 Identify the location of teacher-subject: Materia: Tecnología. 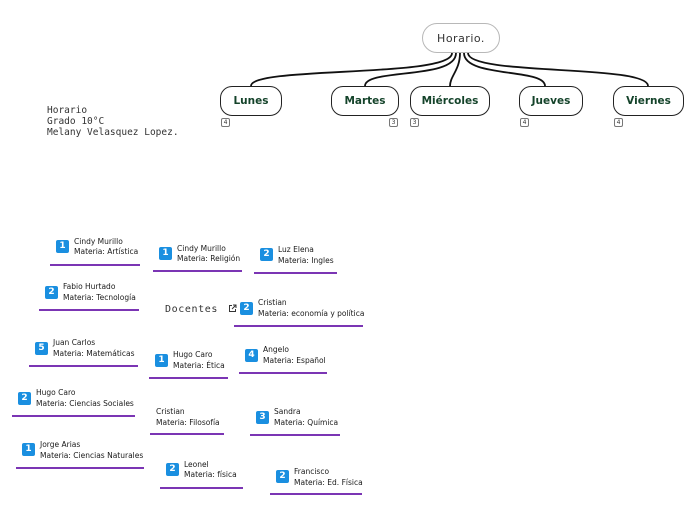
(99, 297).